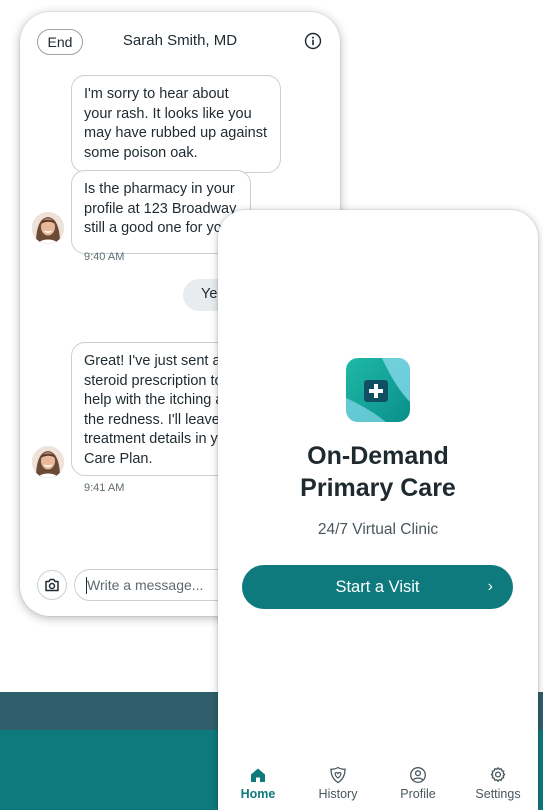  Describe the element at coordinates (313, 41) in the screenshot. I see `info-icon` at that location.